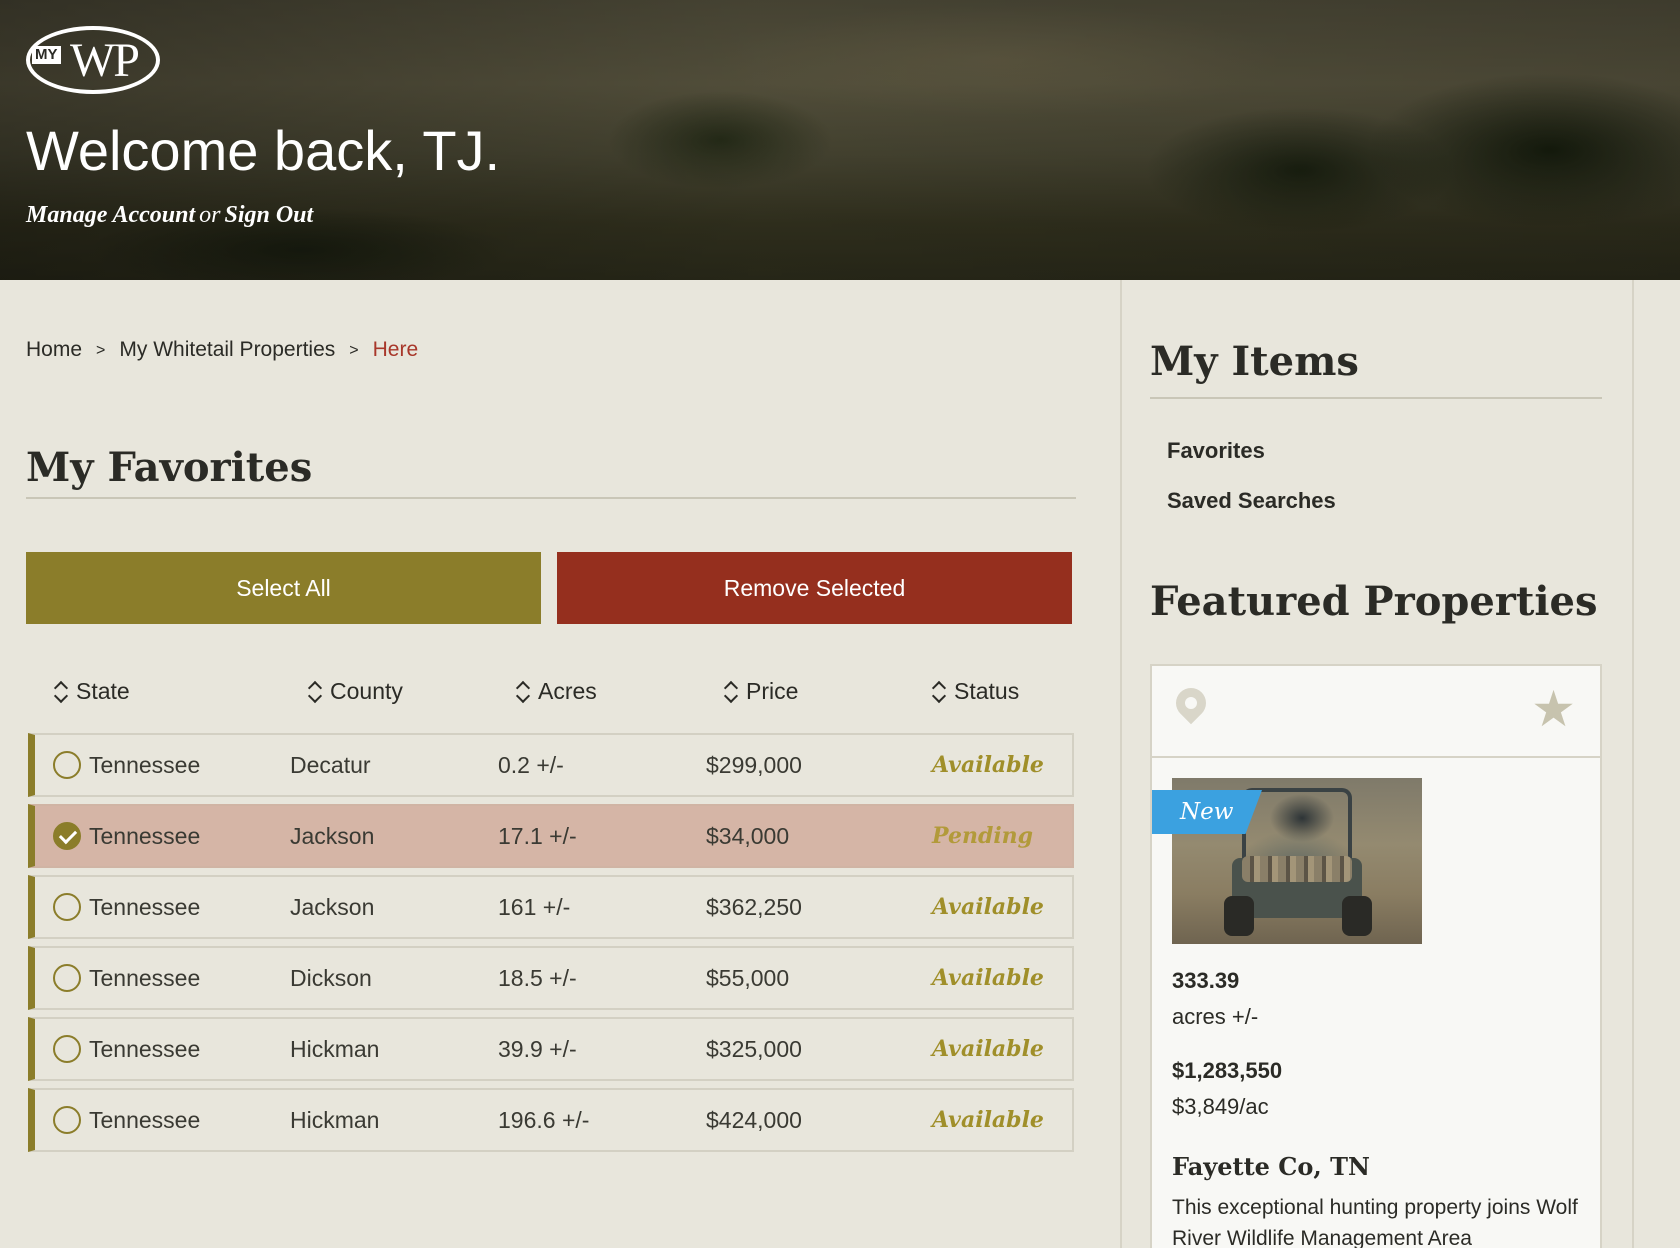 This screenshot has height=1248, width=1680. I want to click on sidebar-right-border, so click(1633, 764).